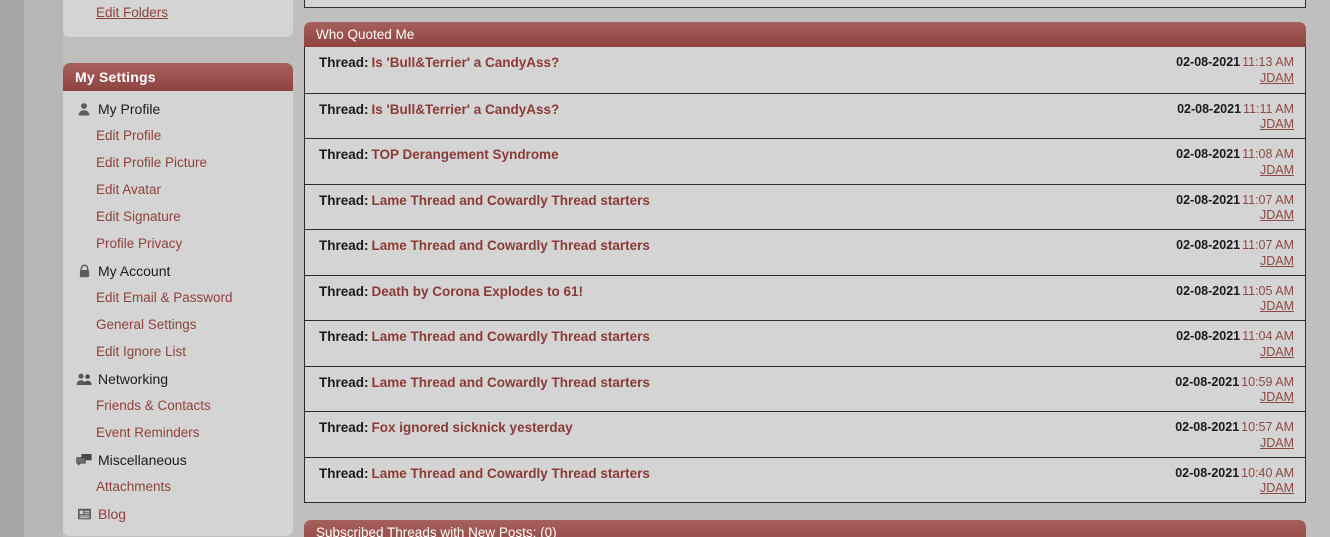 The height and width of the screenshot is (537, 1330). I want to click on sidebar-item-event-reminders: Event Reminders, so click(178, 432).